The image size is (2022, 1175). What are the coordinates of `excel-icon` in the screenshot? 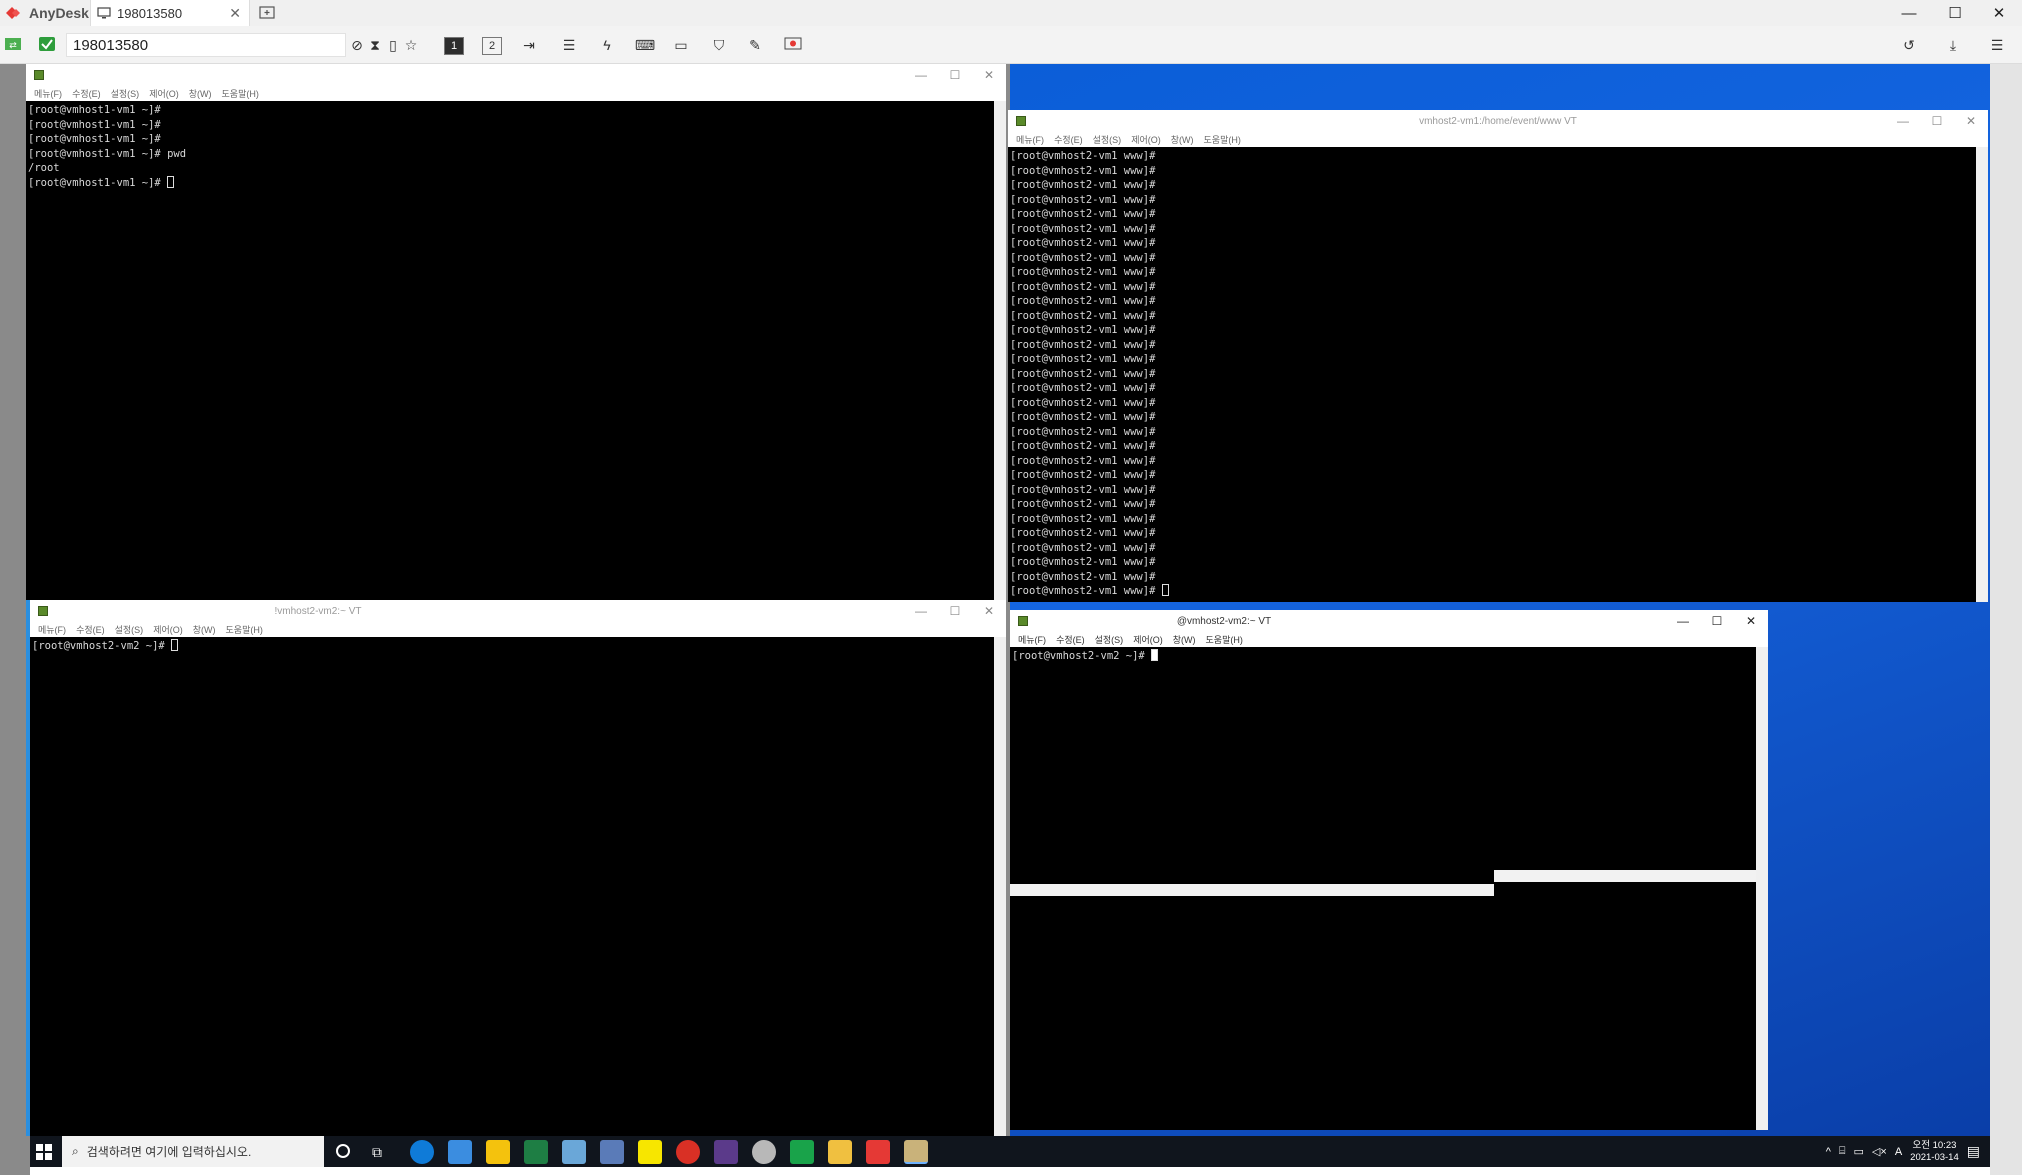 It's located at (536, 1152).